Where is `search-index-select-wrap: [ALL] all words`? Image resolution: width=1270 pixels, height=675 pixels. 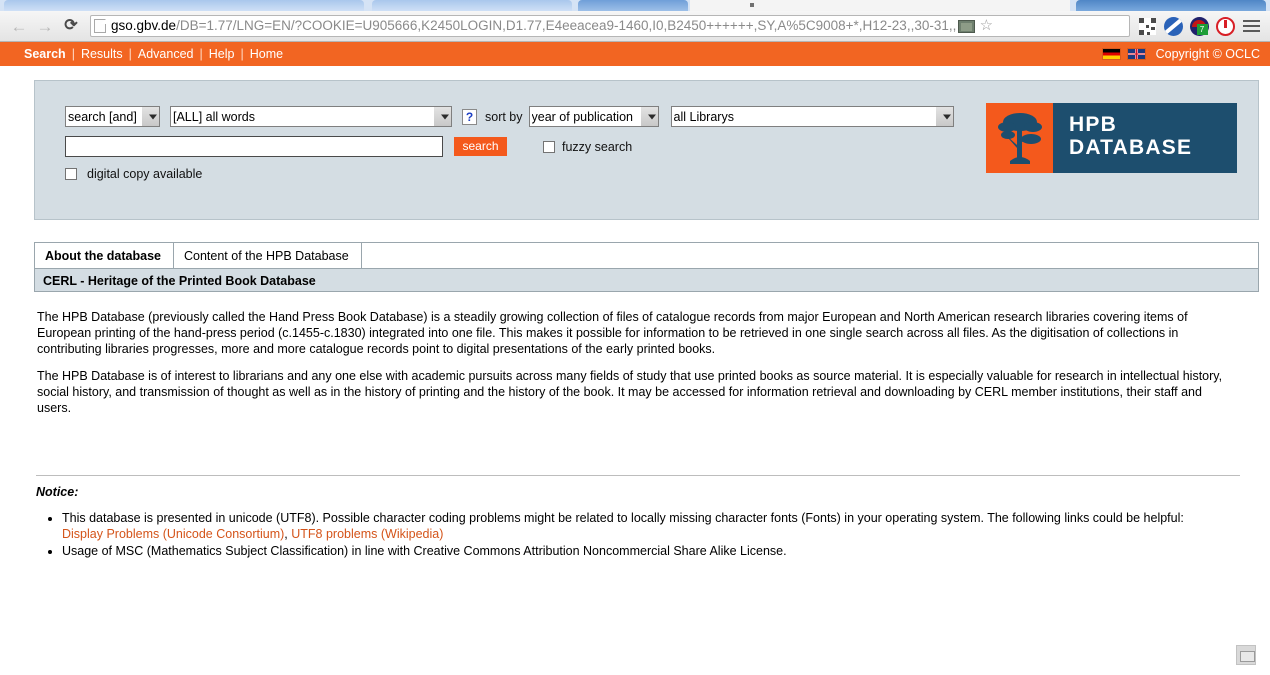 search-index-select-wrap: [ALL] all words is located at coordinates (311, 116).